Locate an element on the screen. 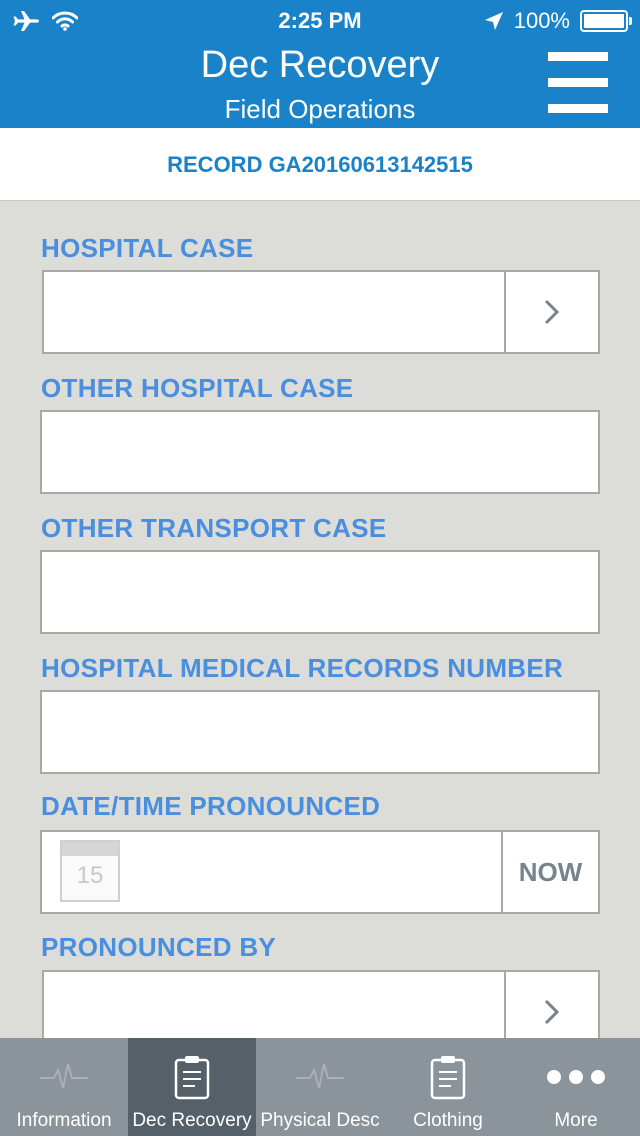 The image size is (640, 1136). record-bar: RECORD GA20160613142515 is located at coordinates (320, 164).